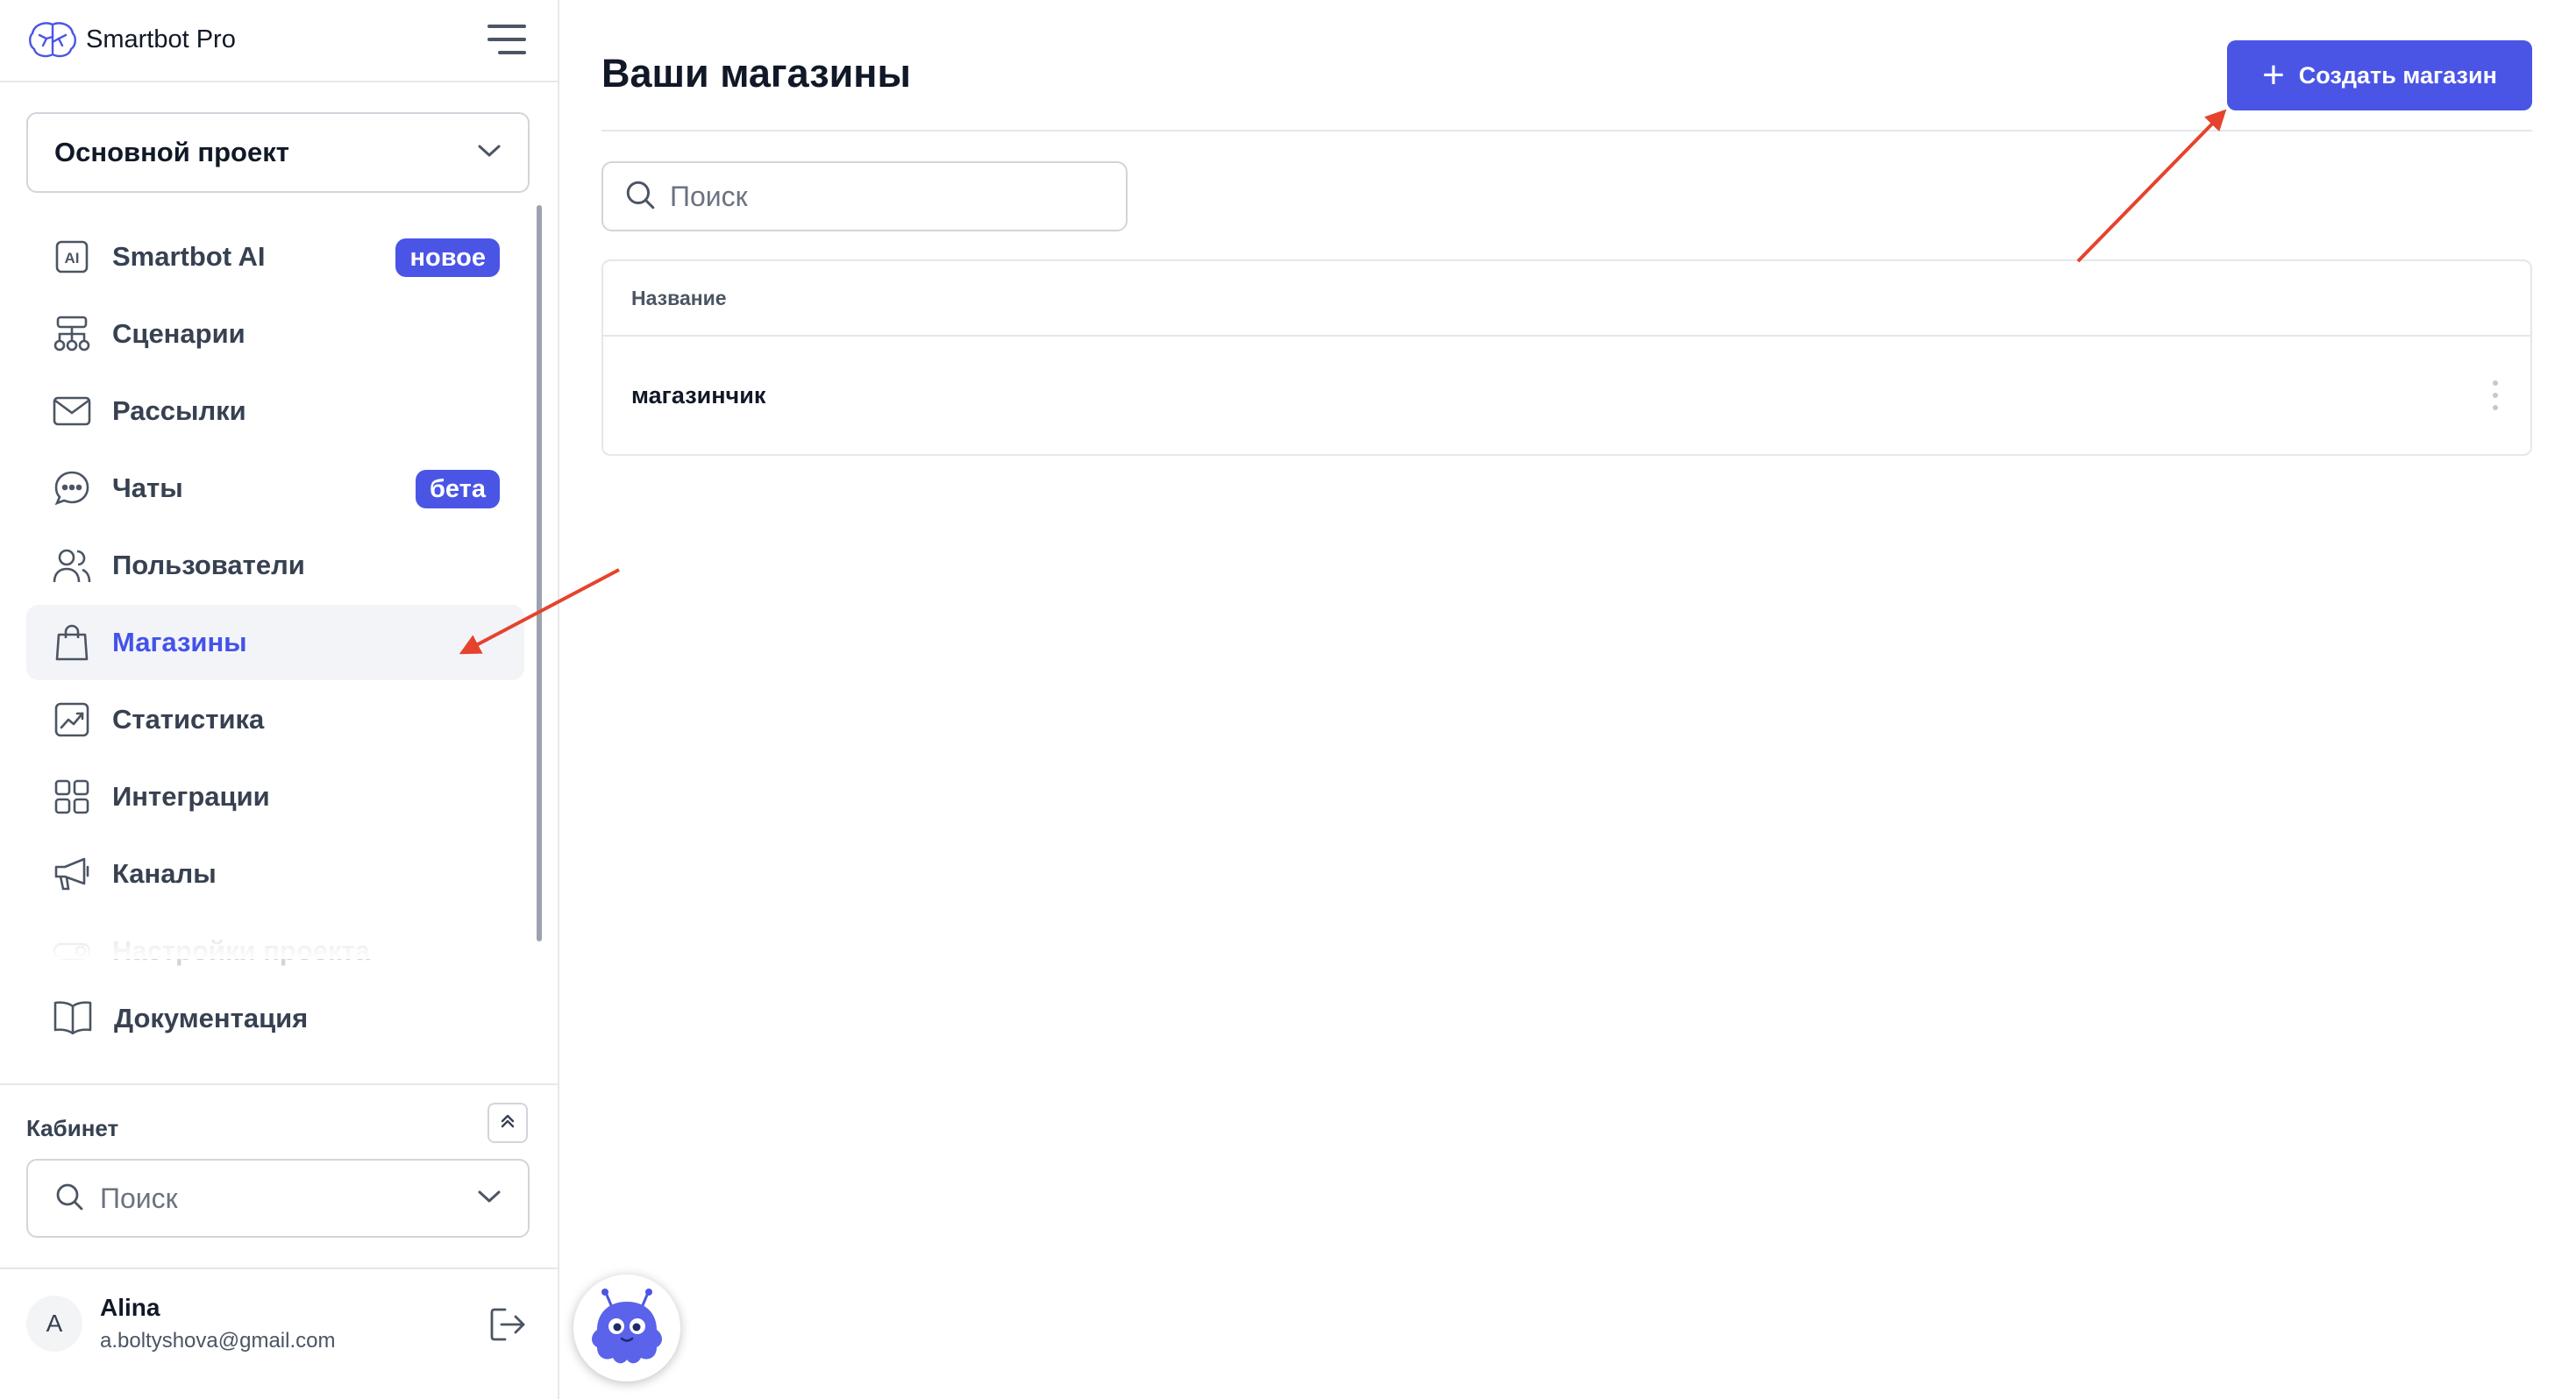 The height and width of the screenshot is (1399, 2576). I want to click on table-row: магазинчик, so click(1566, 395).